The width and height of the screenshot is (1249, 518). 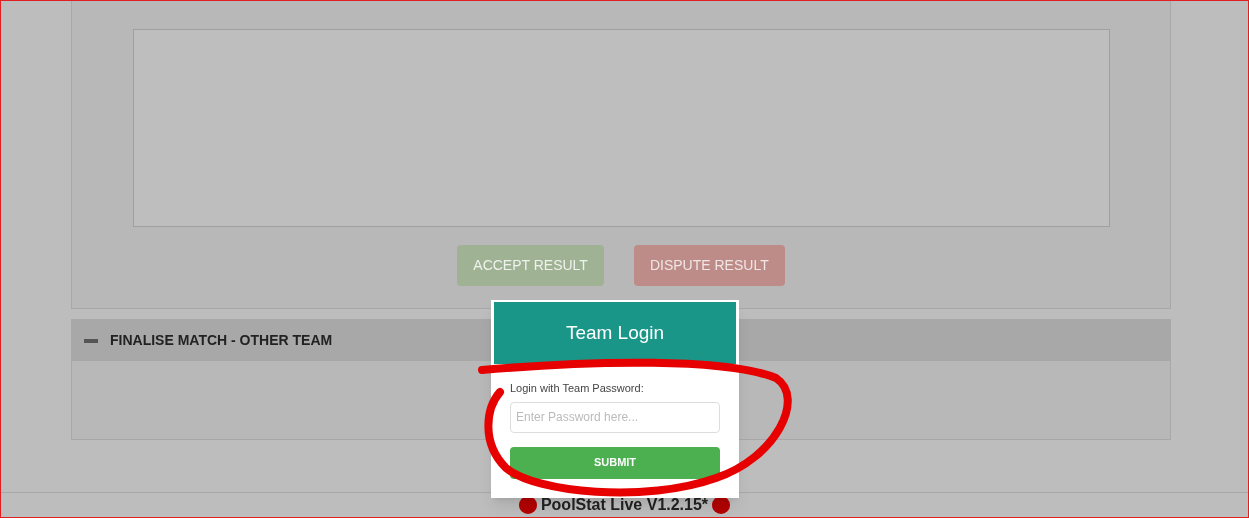 What do you see at coordinates (624, 504) in the screenshot?
I see `version-label: PoolStat Live V1.2.15*` at bounding box center [624, 504].